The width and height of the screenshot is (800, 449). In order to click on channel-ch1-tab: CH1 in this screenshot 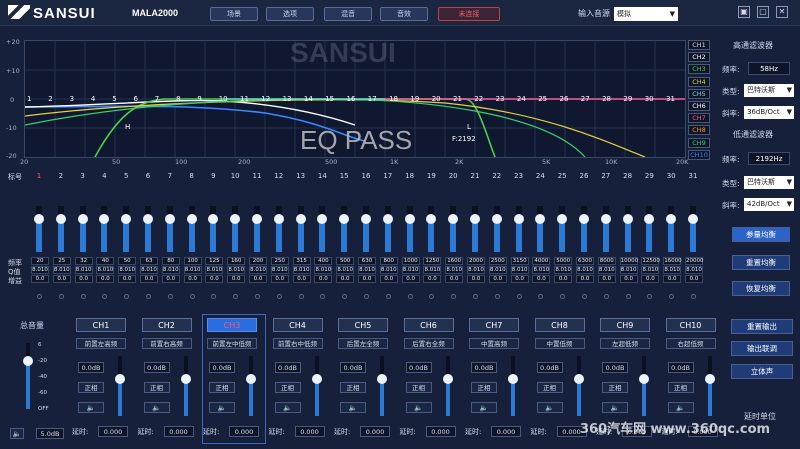, I will do `click(101, 325)`.